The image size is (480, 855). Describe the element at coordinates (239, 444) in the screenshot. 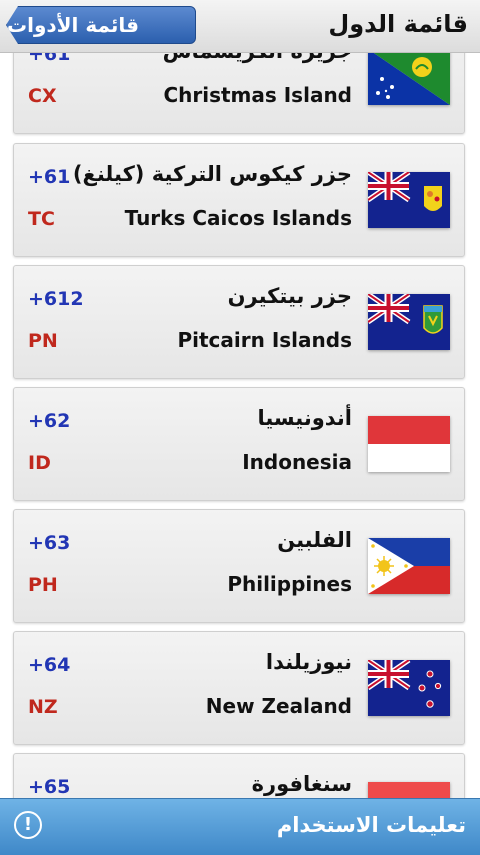

I see `country-row: +62 ID أندونيسيا Indonesia` at that location.